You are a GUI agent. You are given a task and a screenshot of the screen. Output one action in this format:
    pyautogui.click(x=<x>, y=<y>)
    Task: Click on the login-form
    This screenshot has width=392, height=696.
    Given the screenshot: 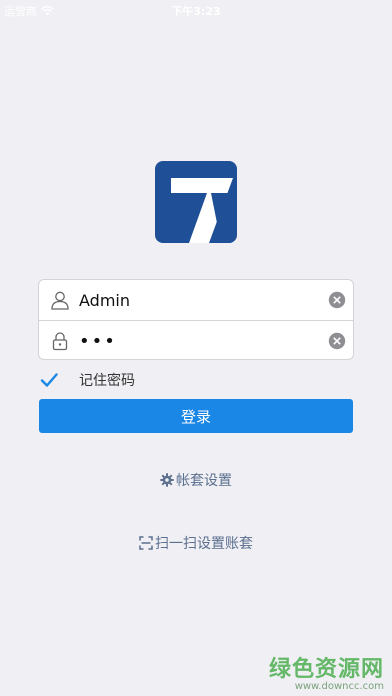 What is the action you would take?
    pyautogui.click(x=196, y=319)
    